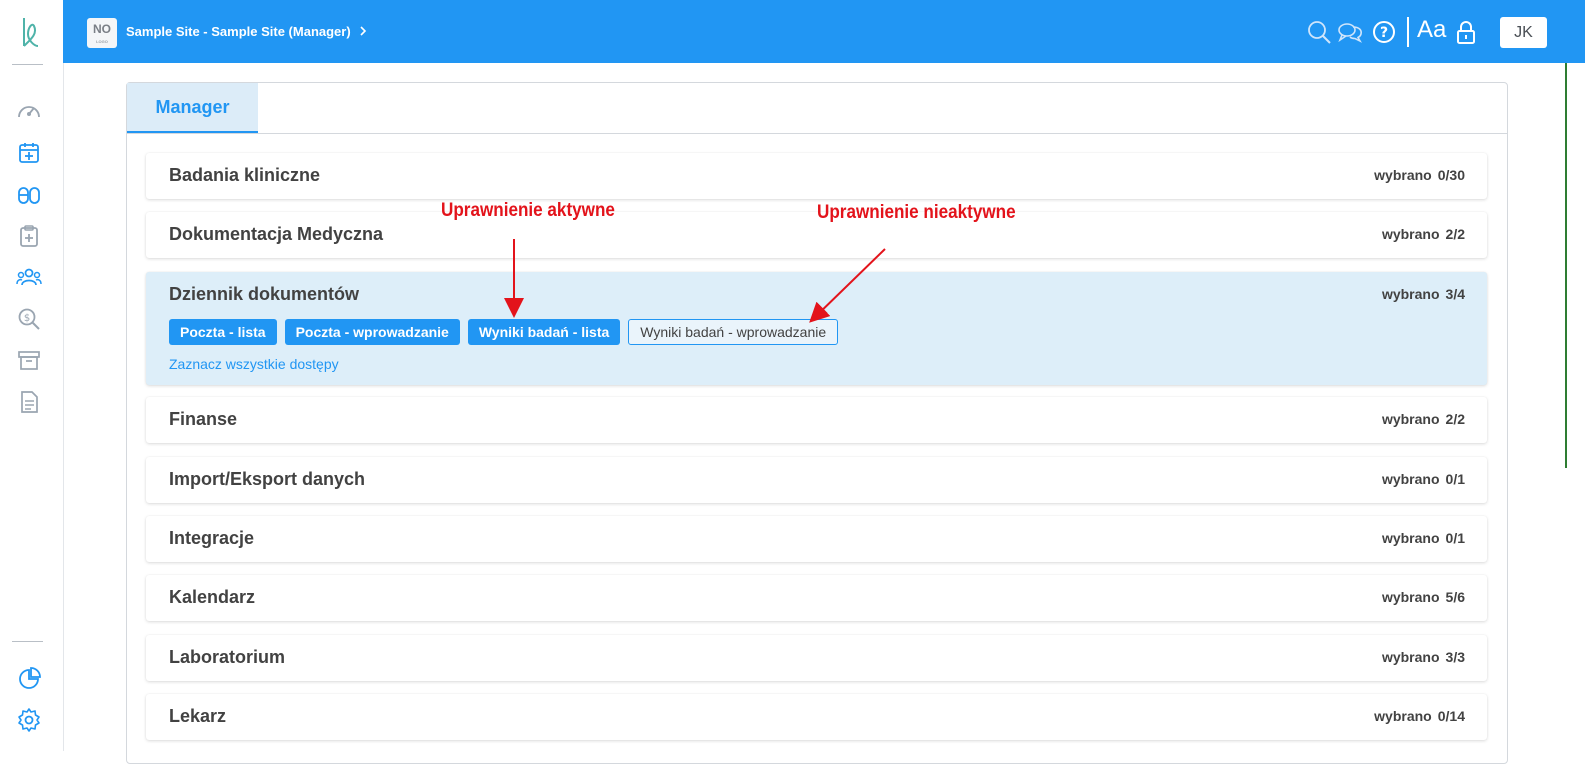  I want to click on chat-icon, so click(1350, 32).